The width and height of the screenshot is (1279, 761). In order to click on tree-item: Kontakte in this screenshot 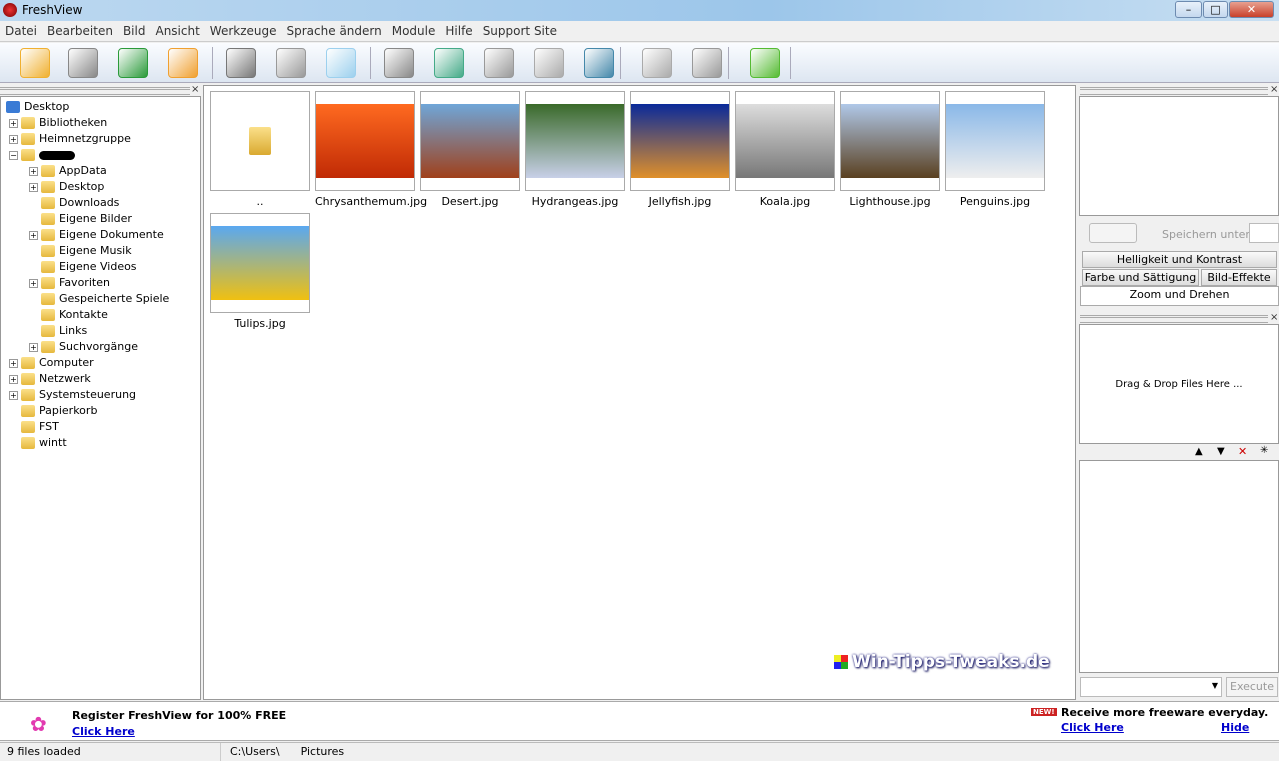, I will do `click(68, 315)`.